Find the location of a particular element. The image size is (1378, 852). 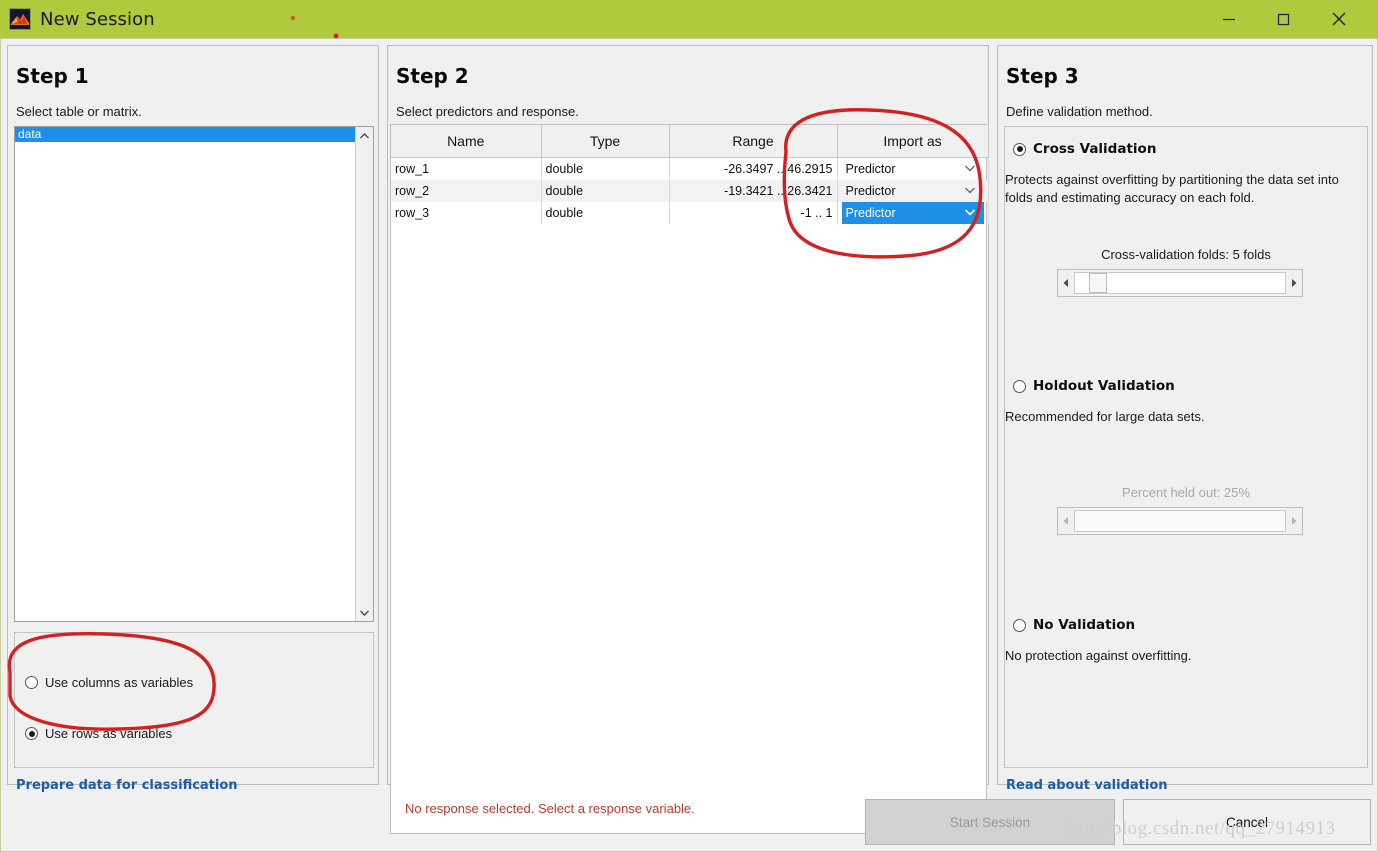

variable-list-scrollbar is located at coordinates (364, 374).